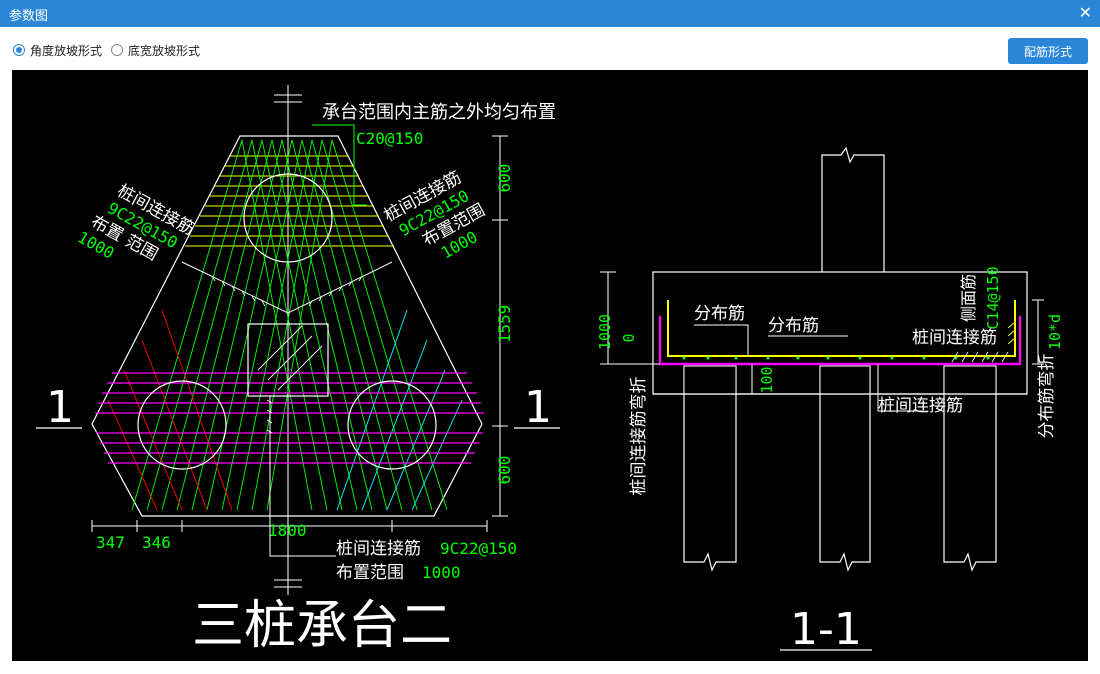 Image resolution: width=1100 pixels, height=674 pixels. I want to click on red-bars, so click(170, 410).